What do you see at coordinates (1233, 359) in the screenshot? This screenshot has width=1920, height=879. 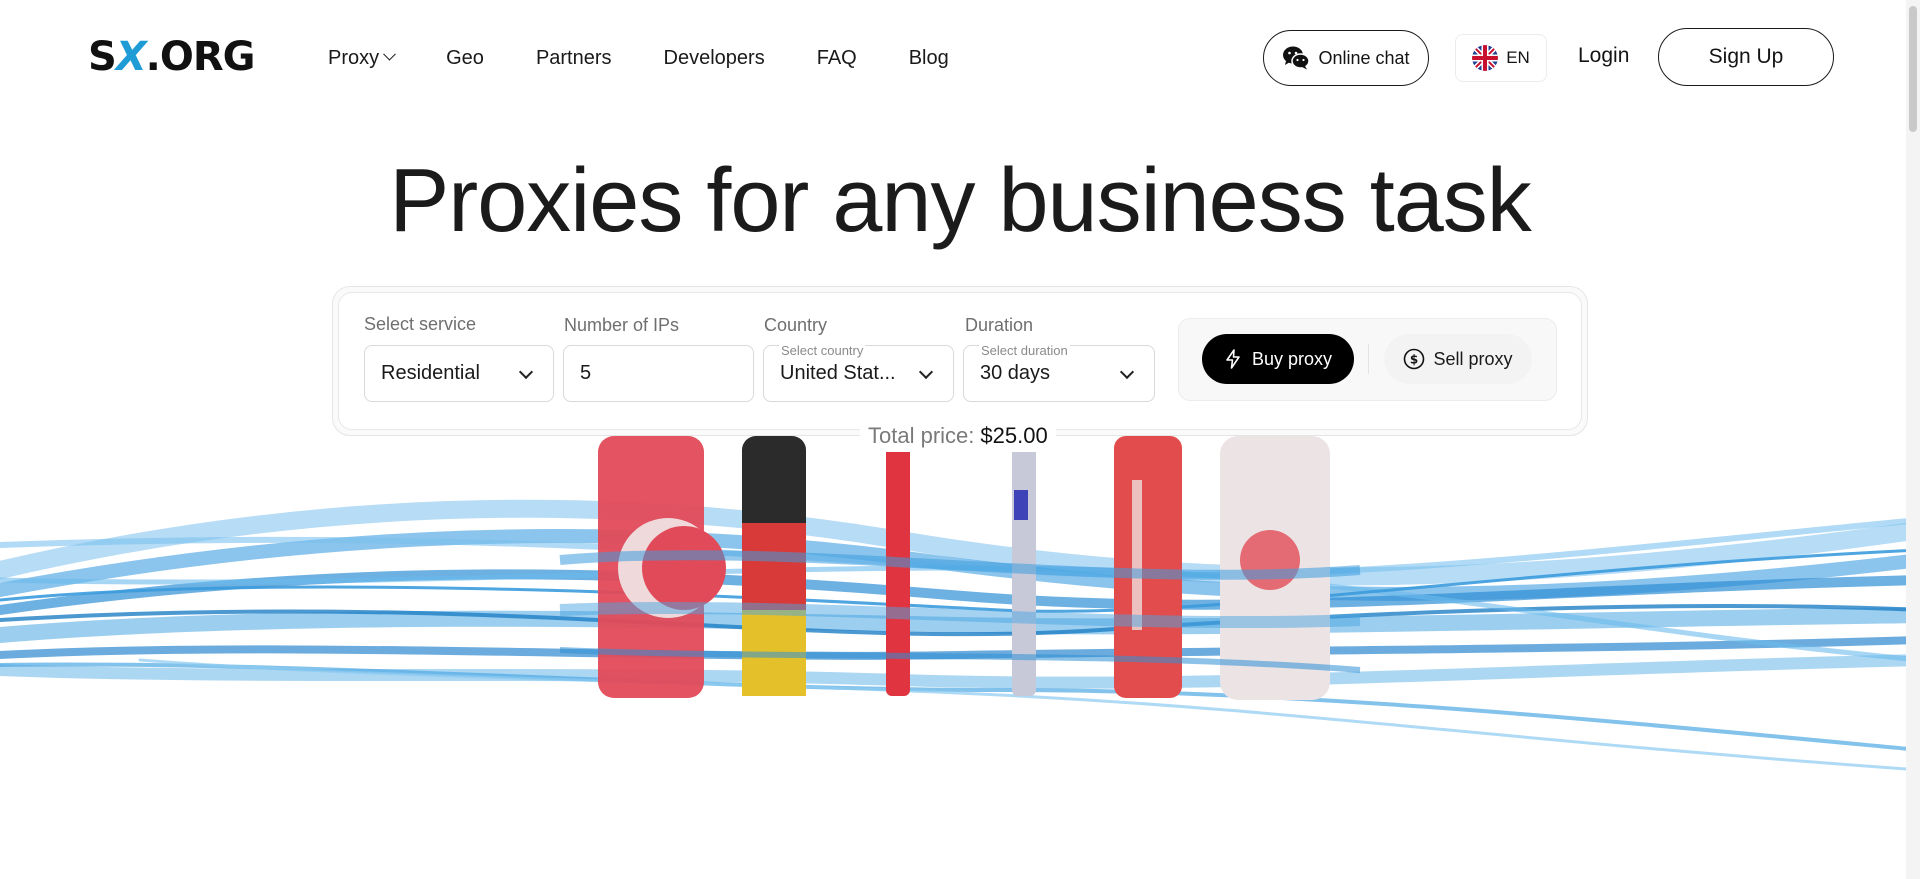 I see `lightning-icon` at bounding box center [1233, 359].